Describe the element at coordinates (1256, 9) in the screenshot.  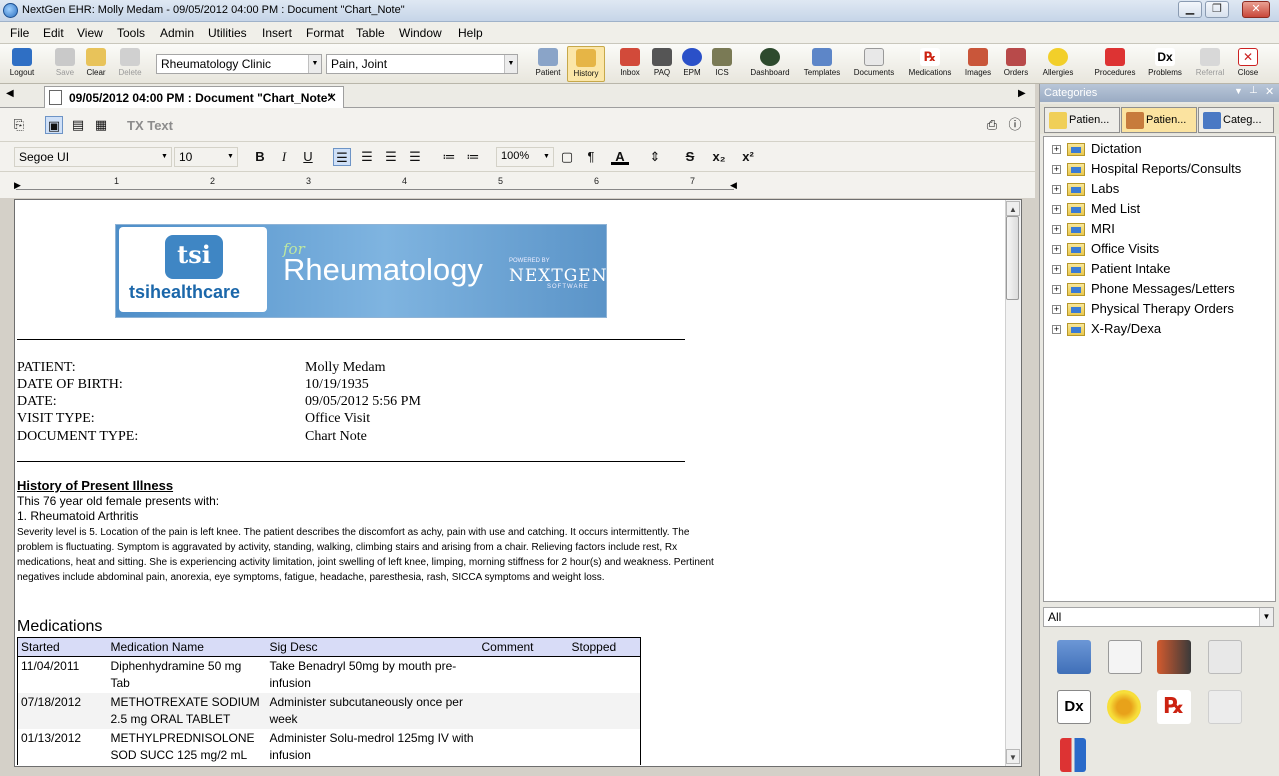
I see `close-window-button: ✕` at that location.